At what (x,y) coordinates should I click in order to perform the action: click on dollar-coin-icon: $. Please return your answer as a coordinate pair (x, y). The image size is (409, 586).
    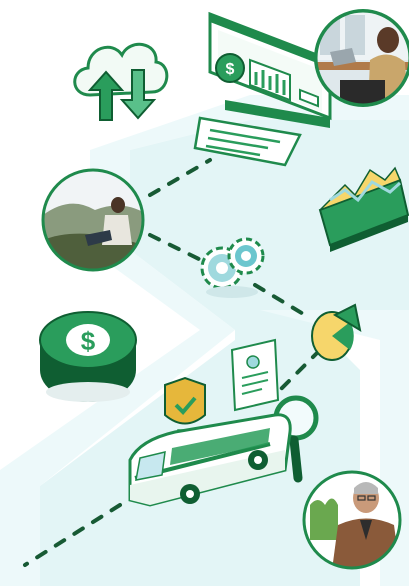
    Looking at the image, I should click on (88, 356).